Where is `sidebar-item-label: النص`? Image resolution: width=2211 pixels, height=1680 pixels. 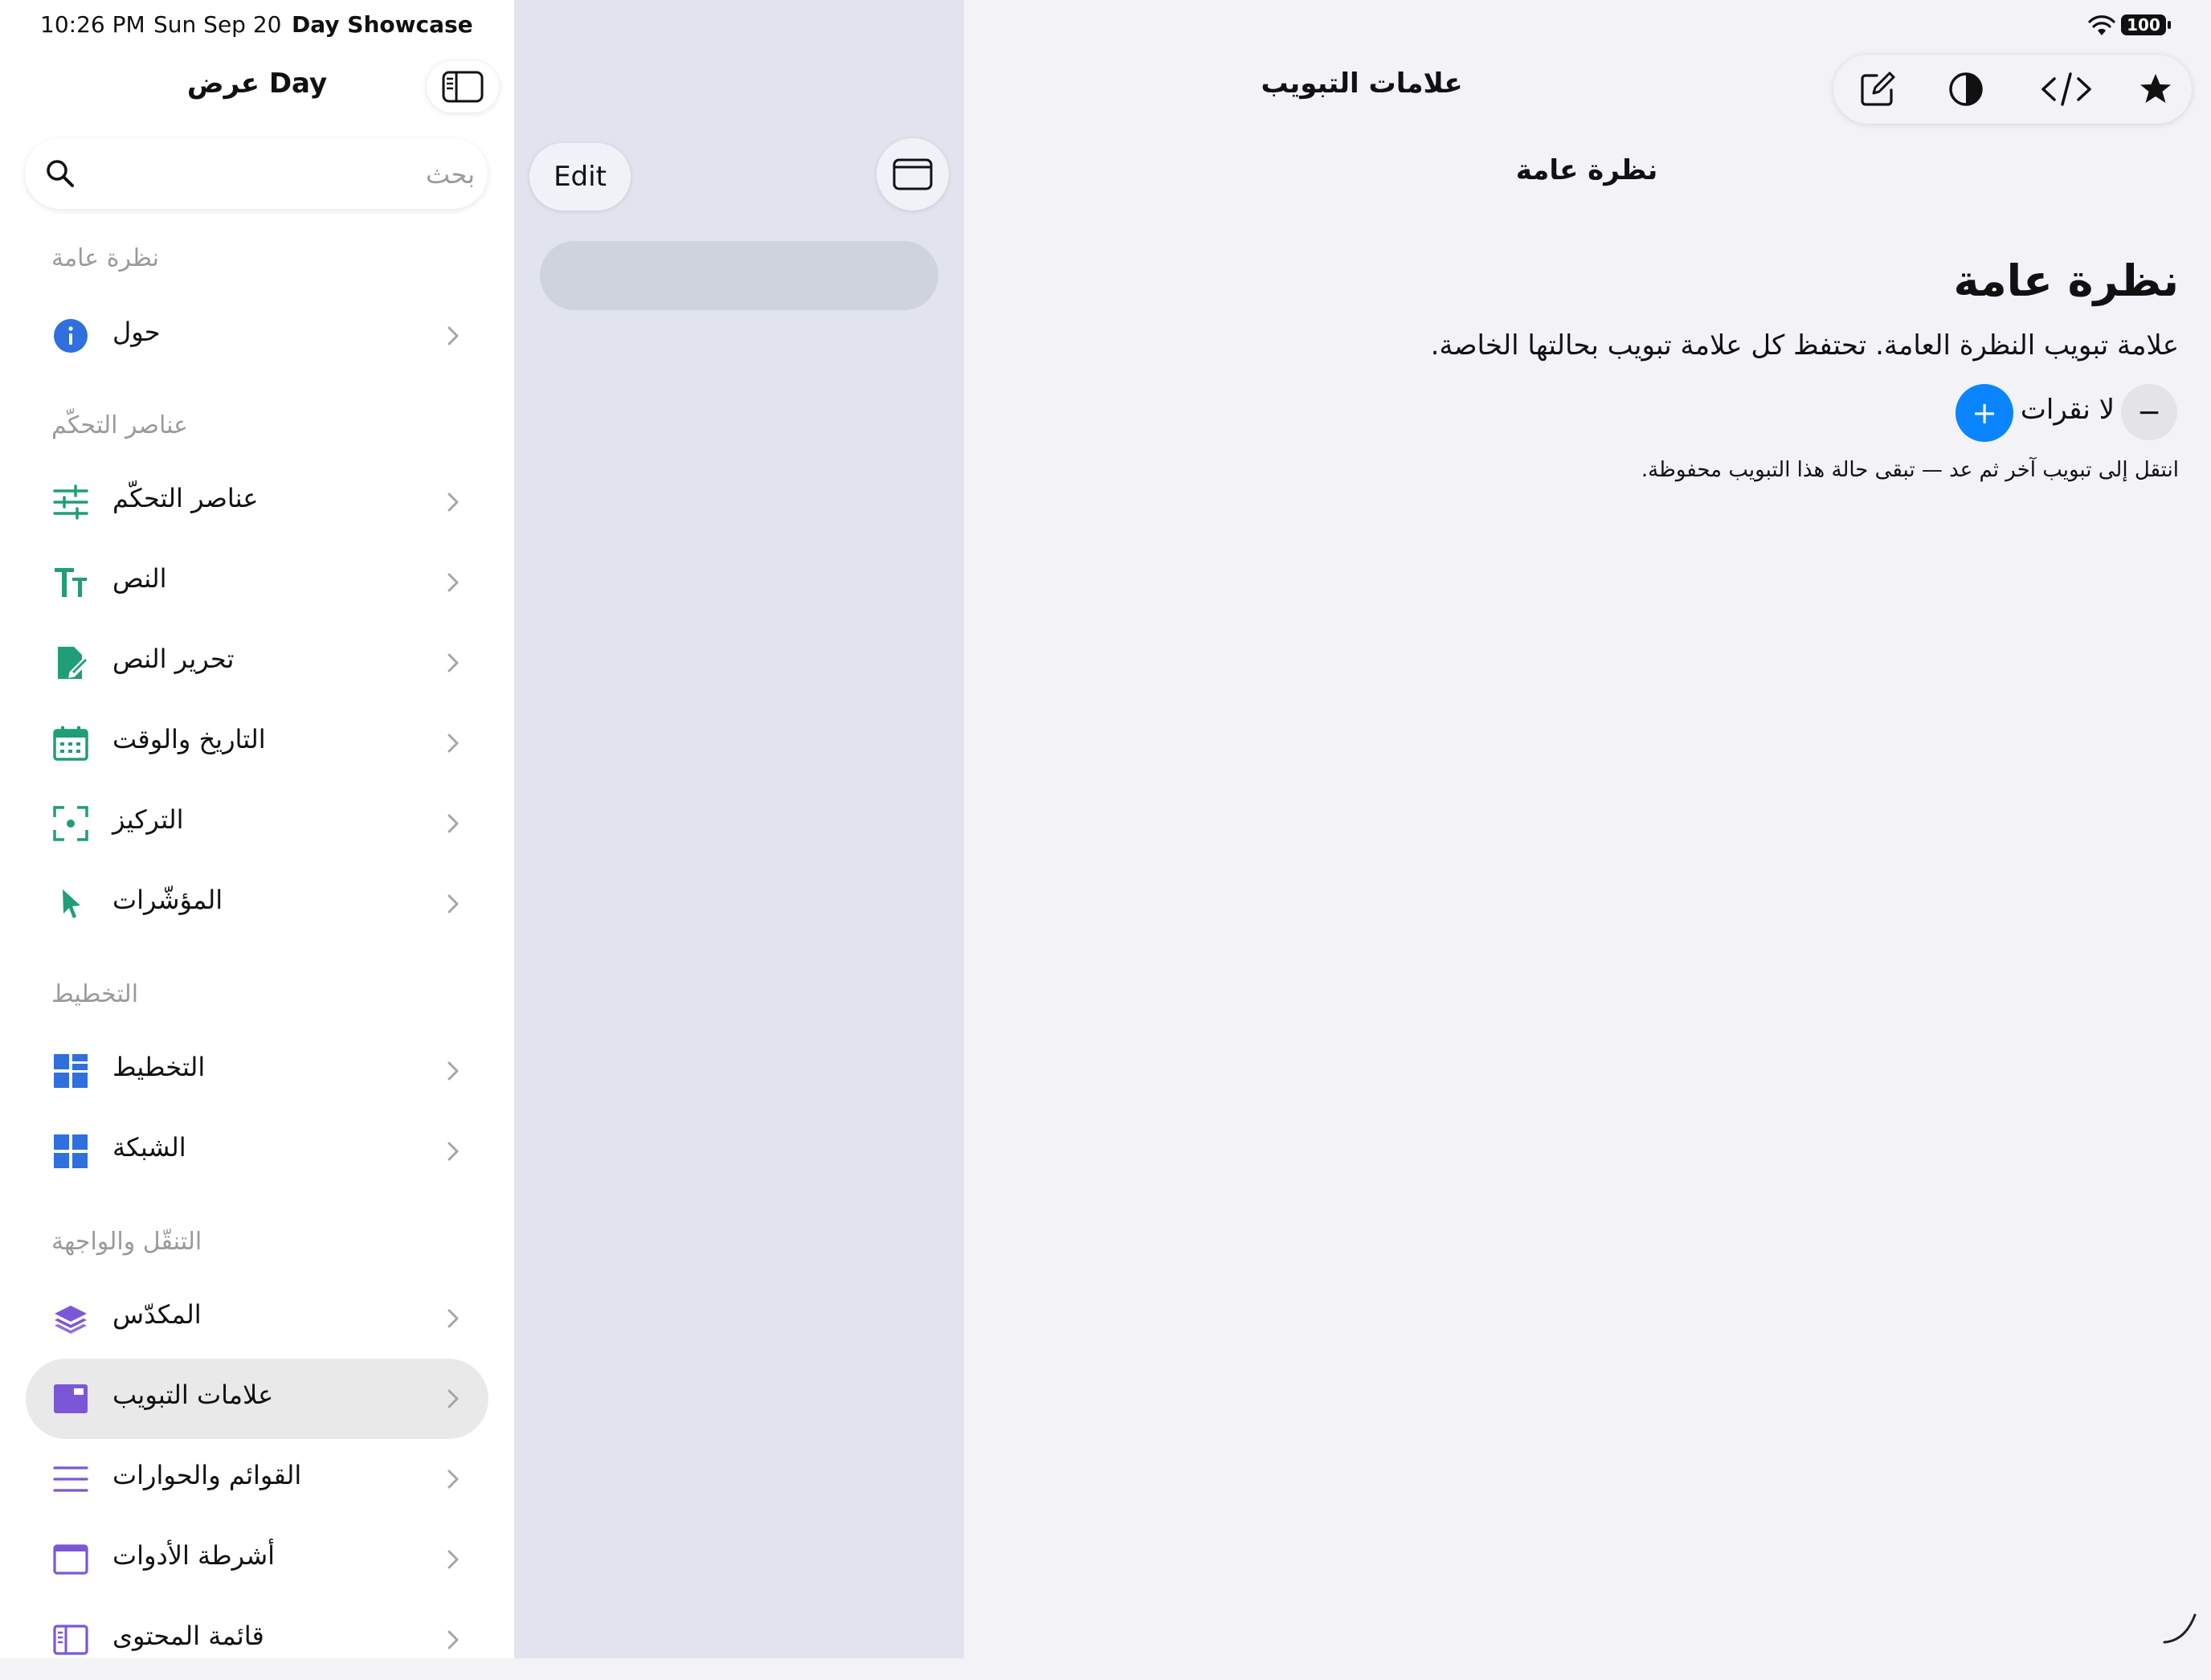
sidebar-item-label: النص is located at coordinates (139, 578).